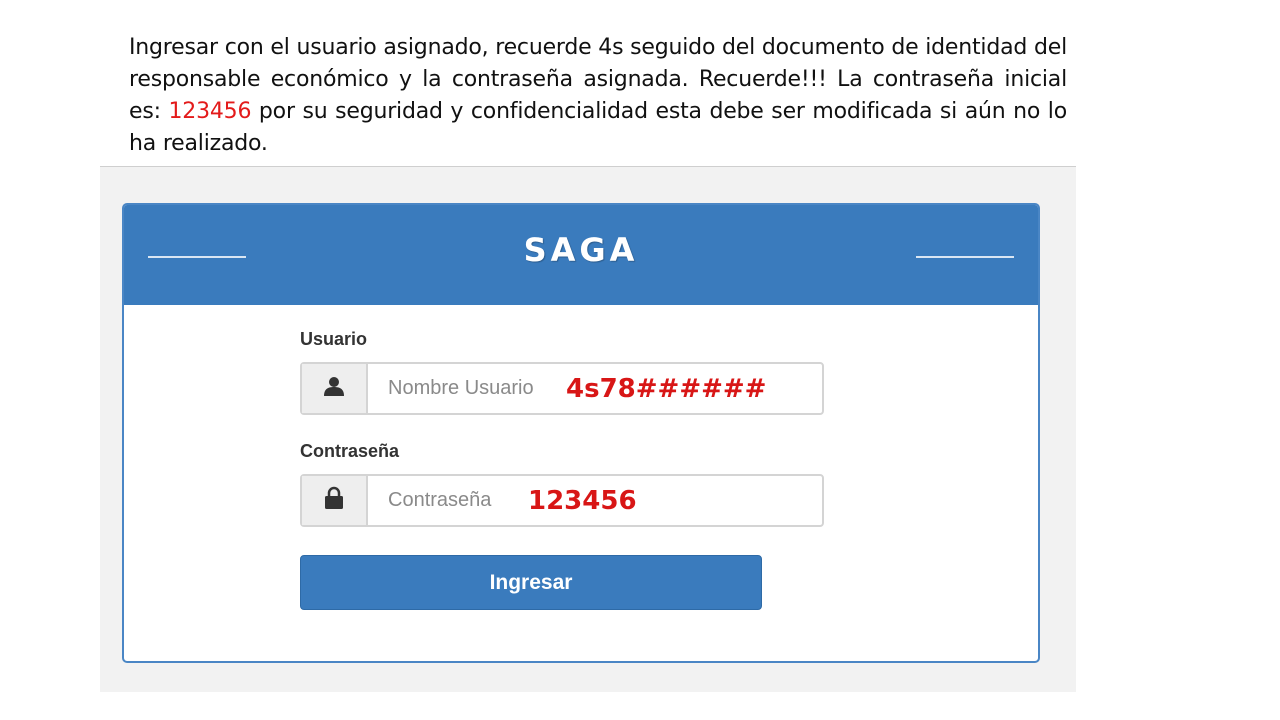 The height and width of the screenshot is (720, 1280). I want to click on login-header: SAGA, so click(581, 255).